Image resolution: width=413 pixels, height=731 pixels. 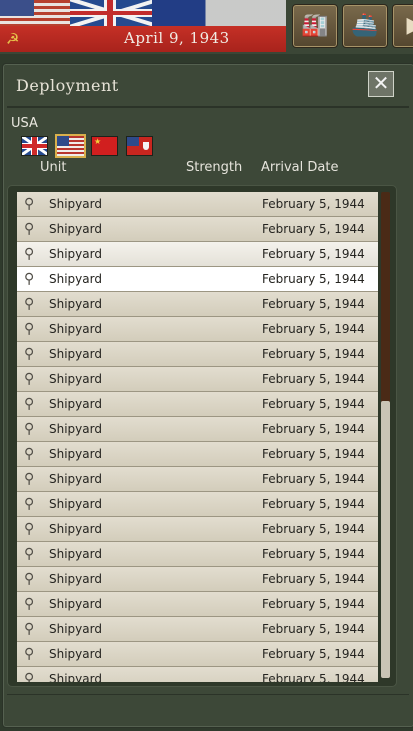 I want to click on production-button: 🏭, so click(x=315, y=26).